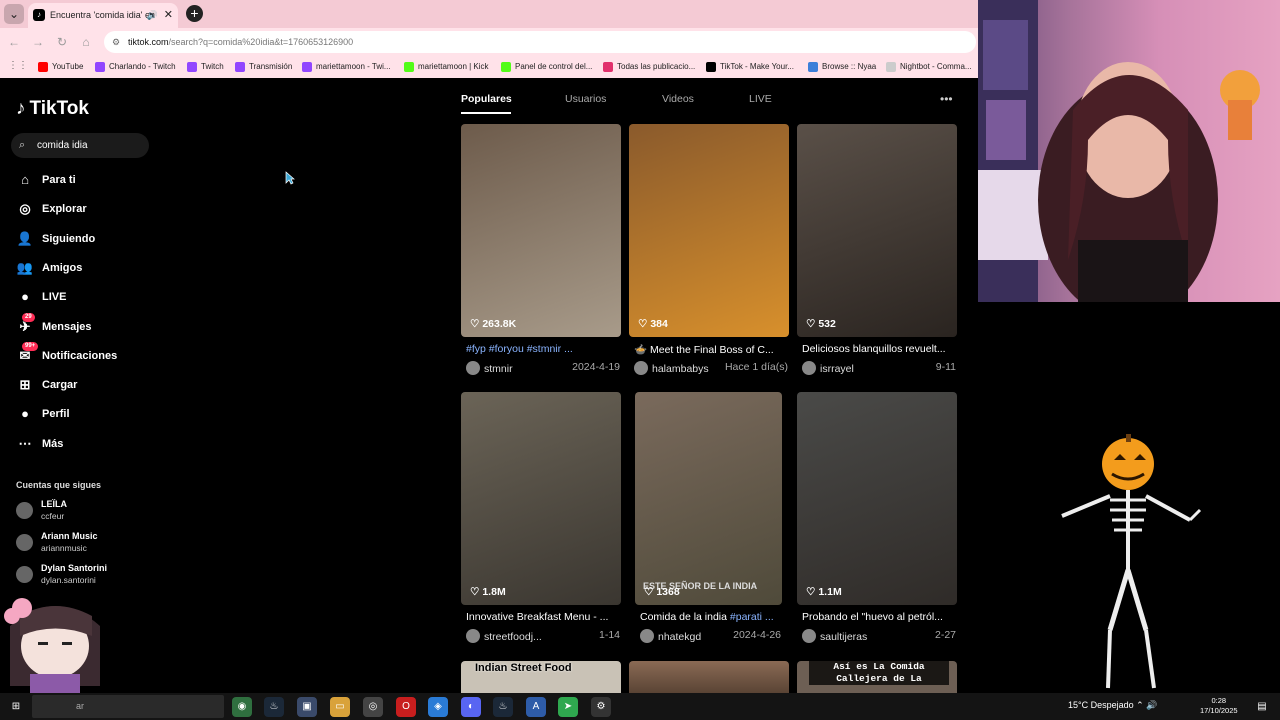  Describe the element at coordinates (760, 99) in the screenshot. I see `tab-live: LIVE` at that location.